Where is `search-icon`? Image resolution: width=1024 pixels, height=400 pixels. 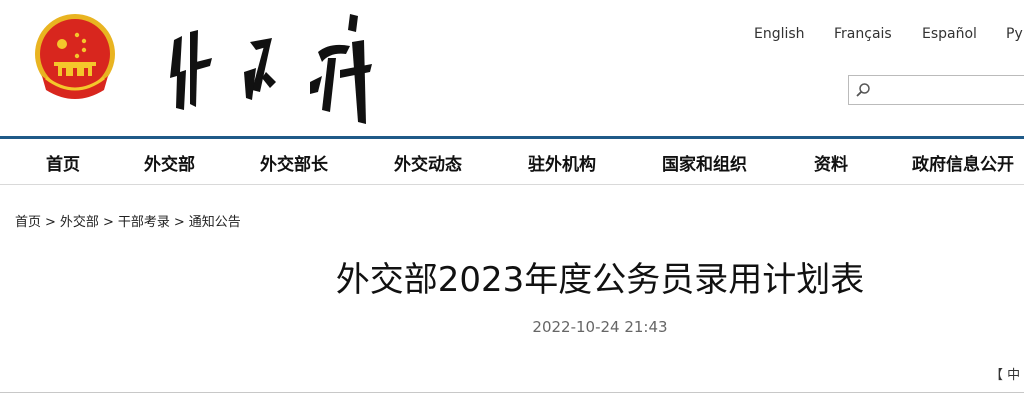
search-icon is located at coordinates (863, 90).